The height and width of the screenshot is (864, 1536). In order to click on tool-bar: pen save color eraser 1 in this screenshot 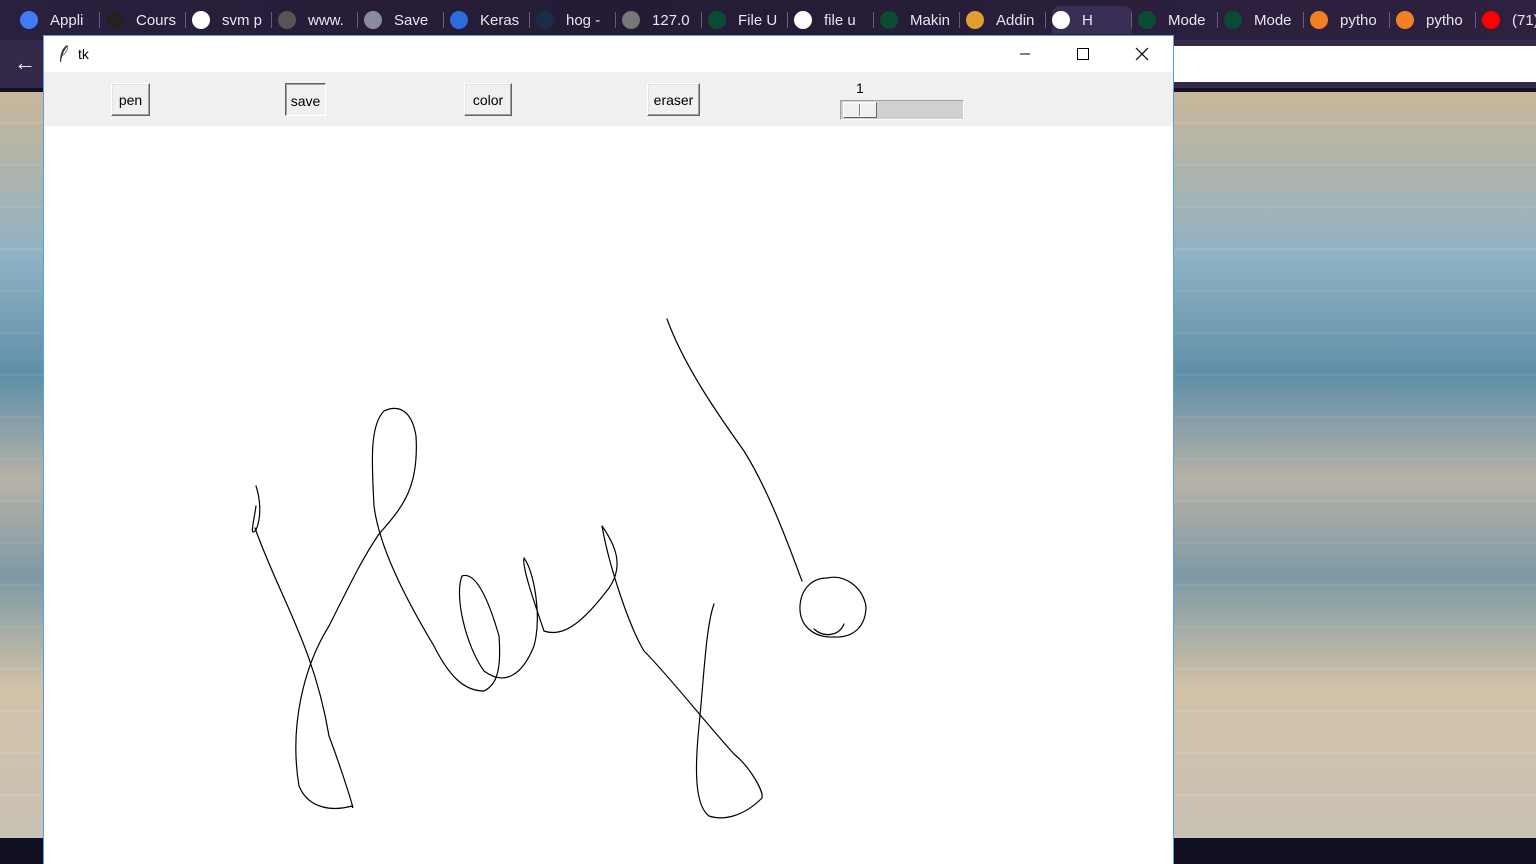, I will do `click(608, 99)`.